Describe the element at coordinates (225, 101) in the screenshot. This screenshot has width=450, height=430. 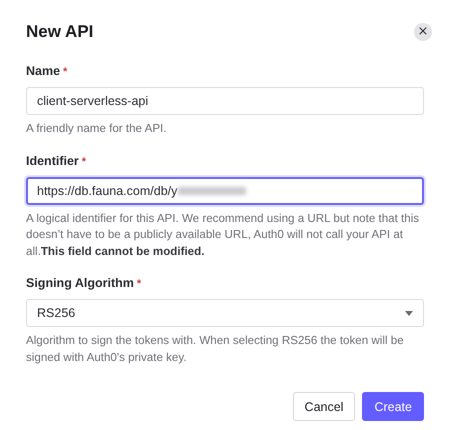
I see `input-field: client-serverless-api` at that location.